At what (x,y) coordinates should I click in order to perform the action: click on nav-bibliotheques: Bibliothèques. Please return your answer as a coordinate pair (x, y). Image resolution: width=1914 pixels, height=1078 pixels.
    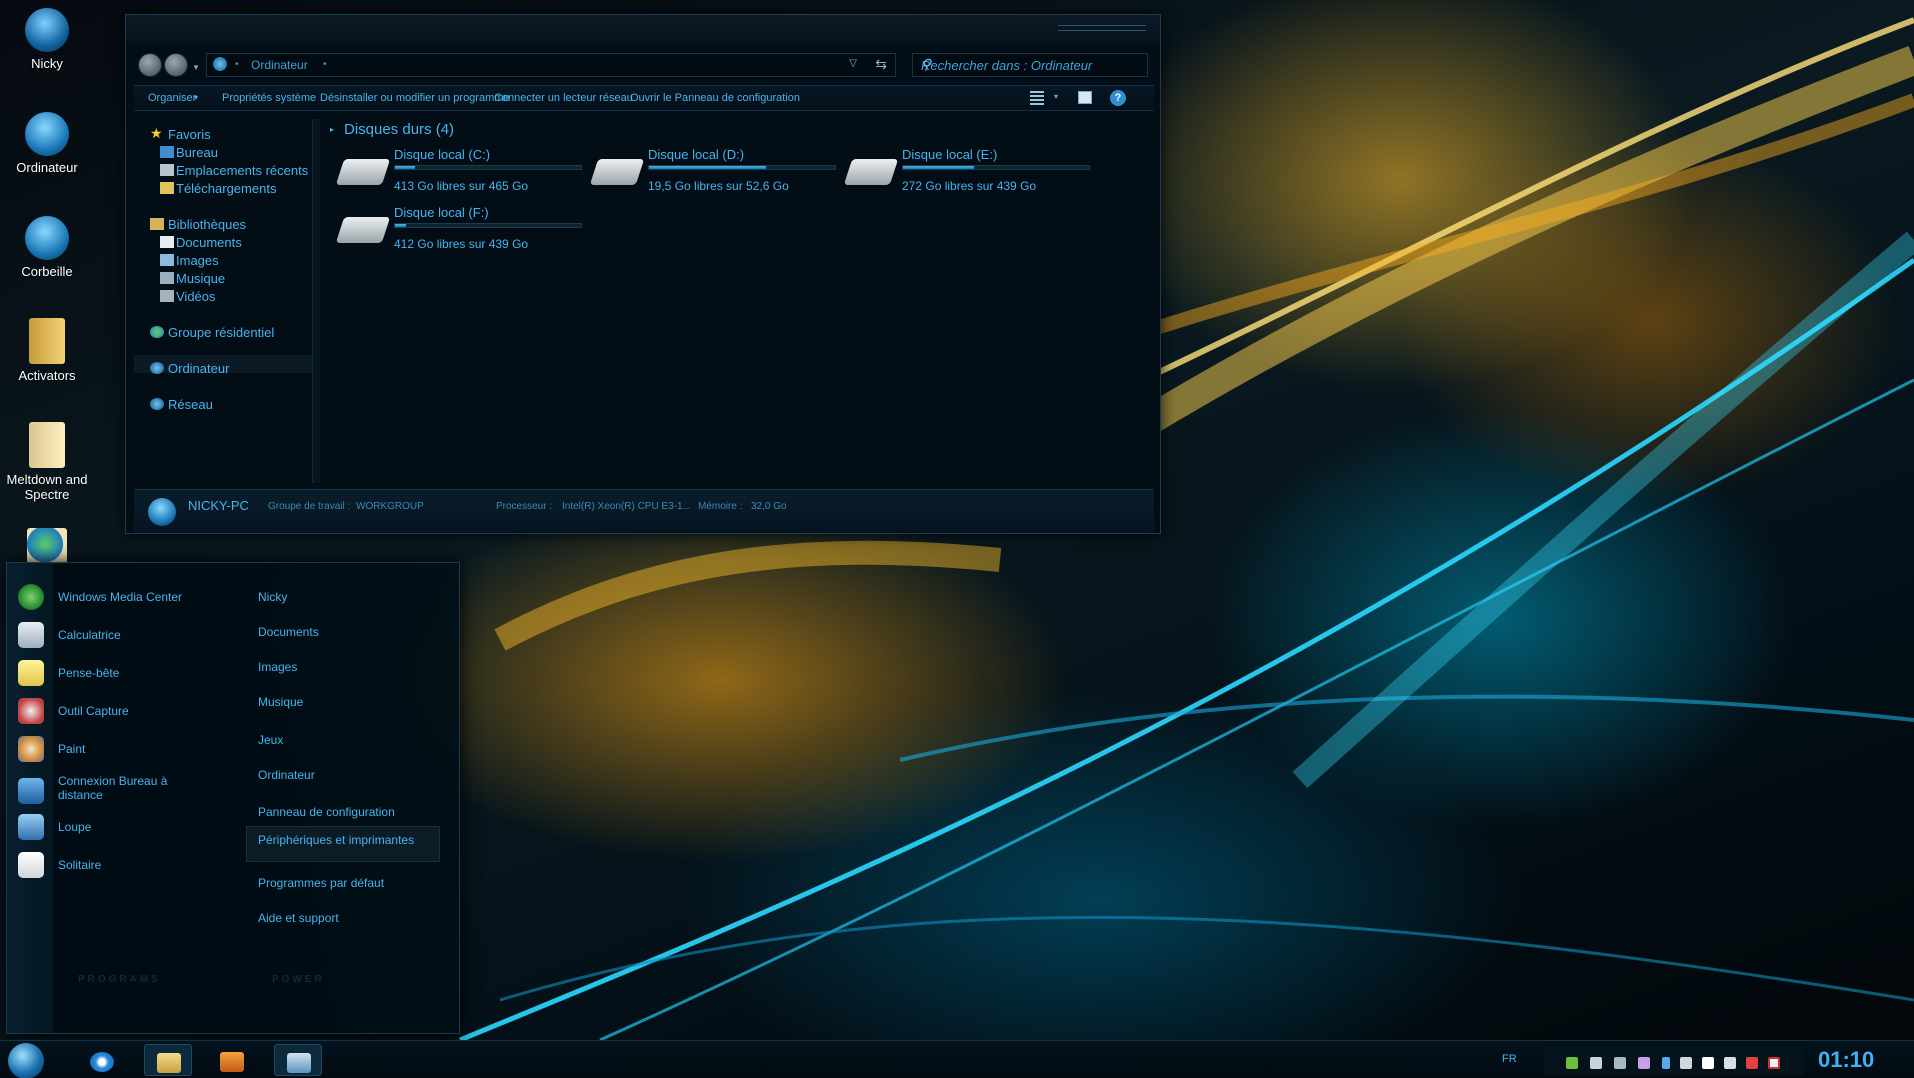
    Looking at the image, I should click on (207, 224).